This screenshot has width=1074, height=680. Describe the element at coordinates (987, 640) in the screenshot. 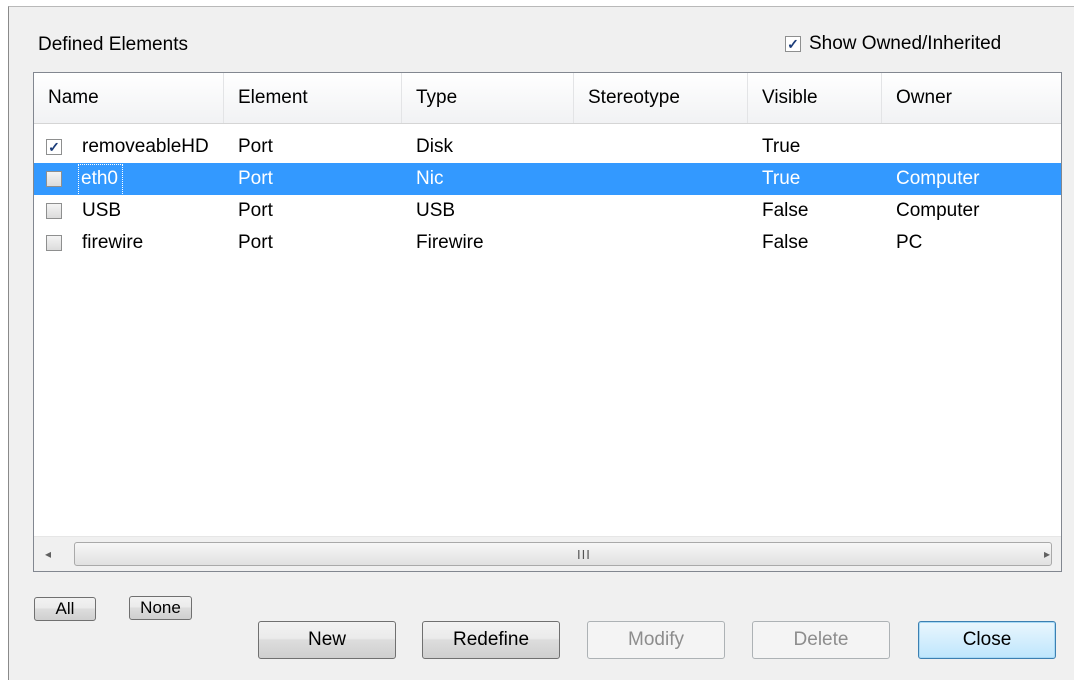

I see `close-button: Close` at that location.